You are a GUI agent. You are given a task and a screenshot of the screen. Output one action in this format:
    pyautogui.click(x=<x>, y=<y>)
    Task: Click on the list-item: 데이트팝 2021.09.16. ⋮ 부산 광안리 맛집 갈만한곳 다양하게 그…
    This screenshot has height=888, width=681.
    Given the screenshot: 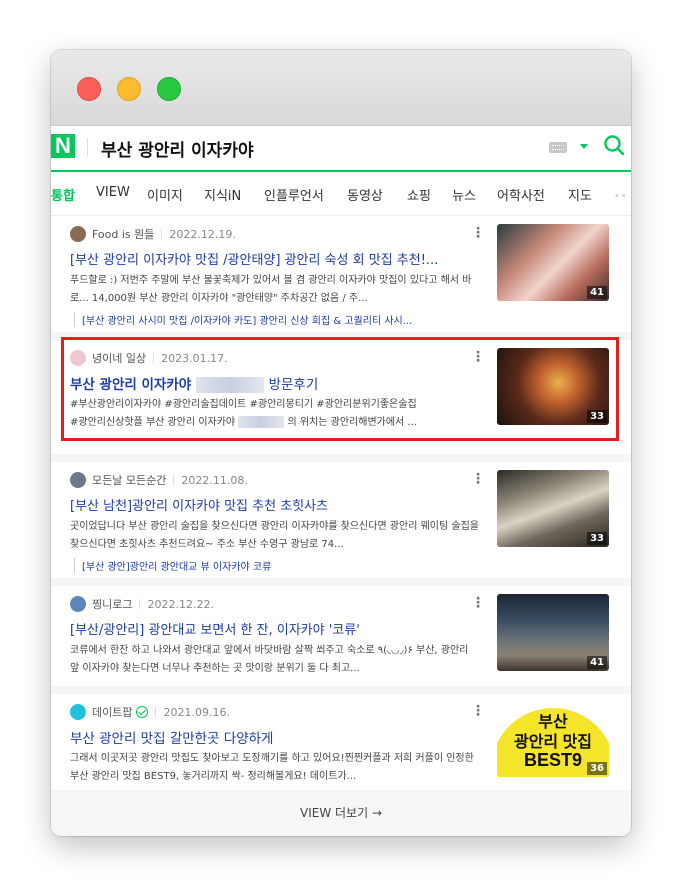 What is the action you would take?
    pyautogui.click(x=341, y=742)
    